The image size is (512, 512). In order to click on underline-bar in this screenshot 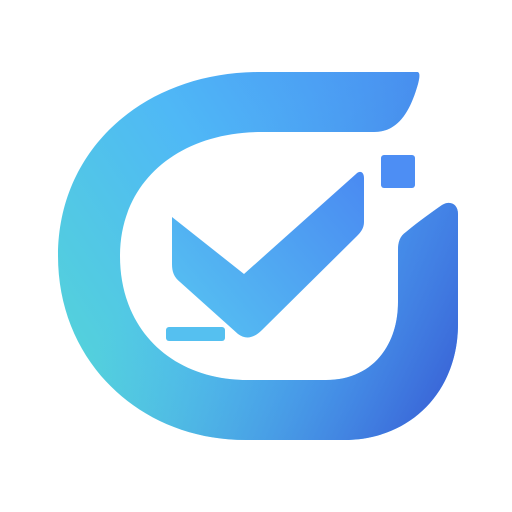, I will do `click(195, 334)`.